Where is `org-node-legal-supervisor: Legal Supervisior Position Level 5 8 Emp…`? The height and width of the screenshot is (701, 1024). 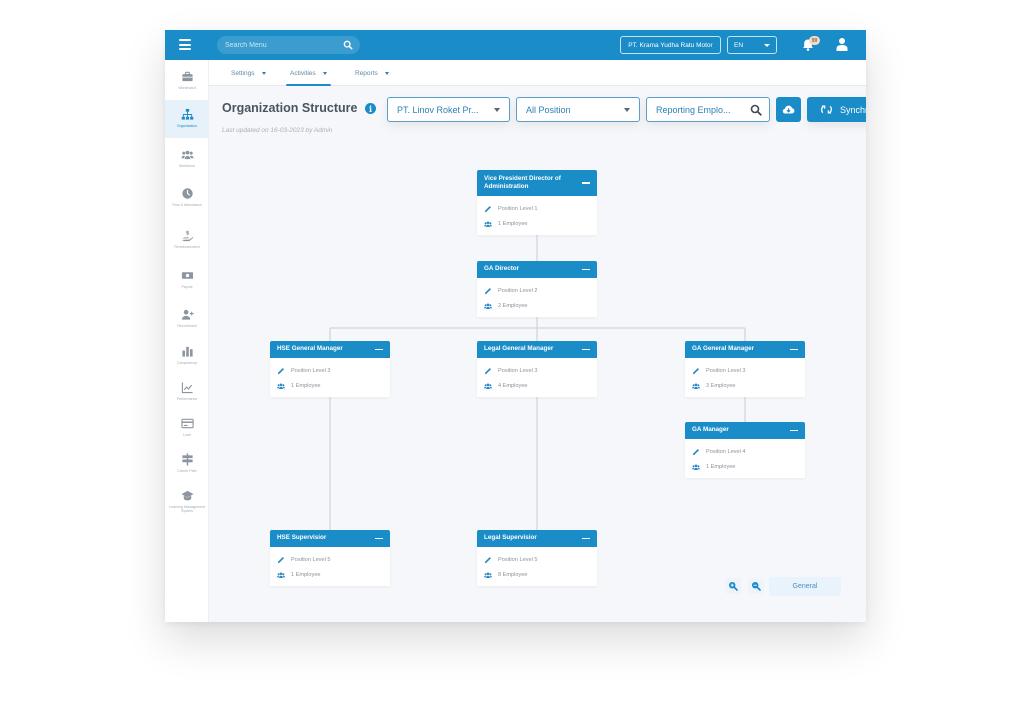
org-node-legal-supervisor: Legal Supervisior Position Level 5 8 Emp… is located at coordinates (537, 558).